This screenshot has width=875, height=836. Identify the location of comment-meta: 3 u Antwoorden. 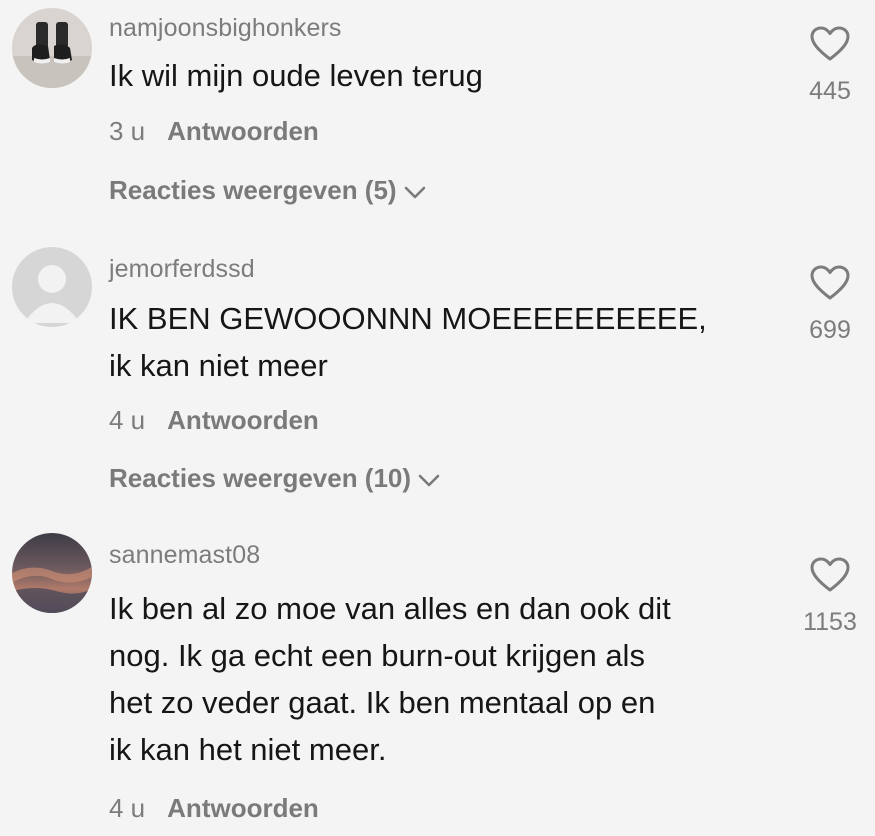
(214, 131).